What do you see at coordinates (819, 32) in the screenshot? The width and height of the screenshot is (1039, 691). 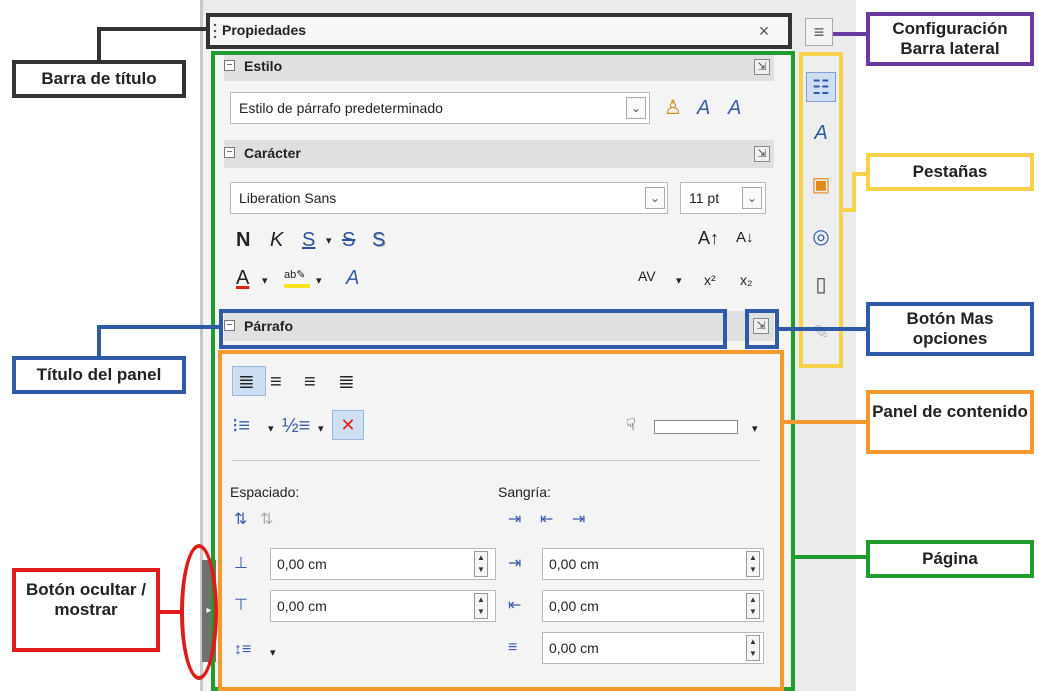 I see `sidebar-settings-button: ≡` at bounding box center [819, 32].